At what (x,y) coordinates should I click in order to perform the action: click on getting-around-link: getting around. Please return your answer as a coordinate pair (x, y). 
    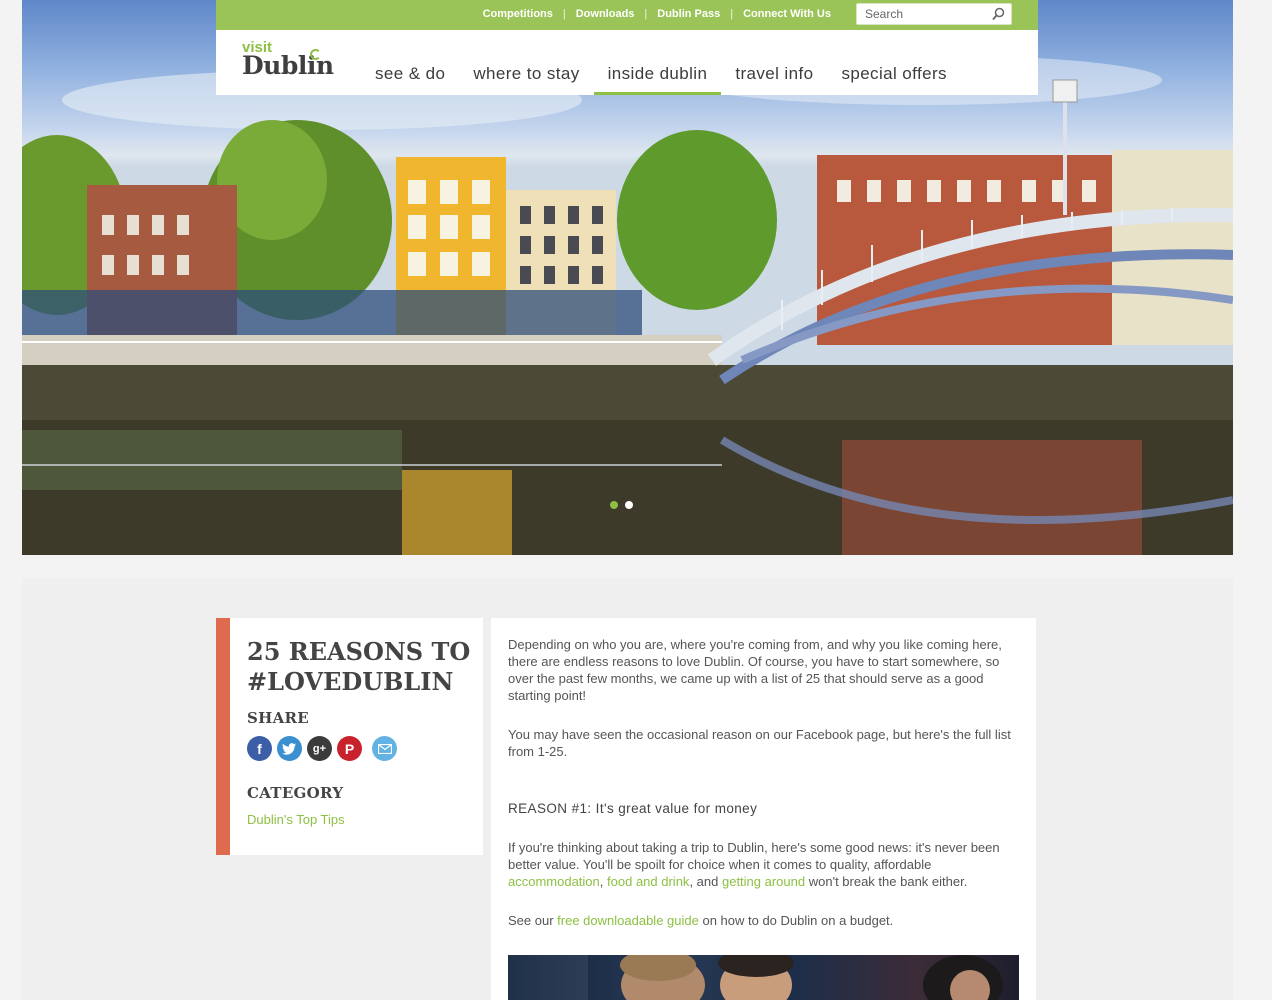
    Looking at the image, I should click on (763, 881).